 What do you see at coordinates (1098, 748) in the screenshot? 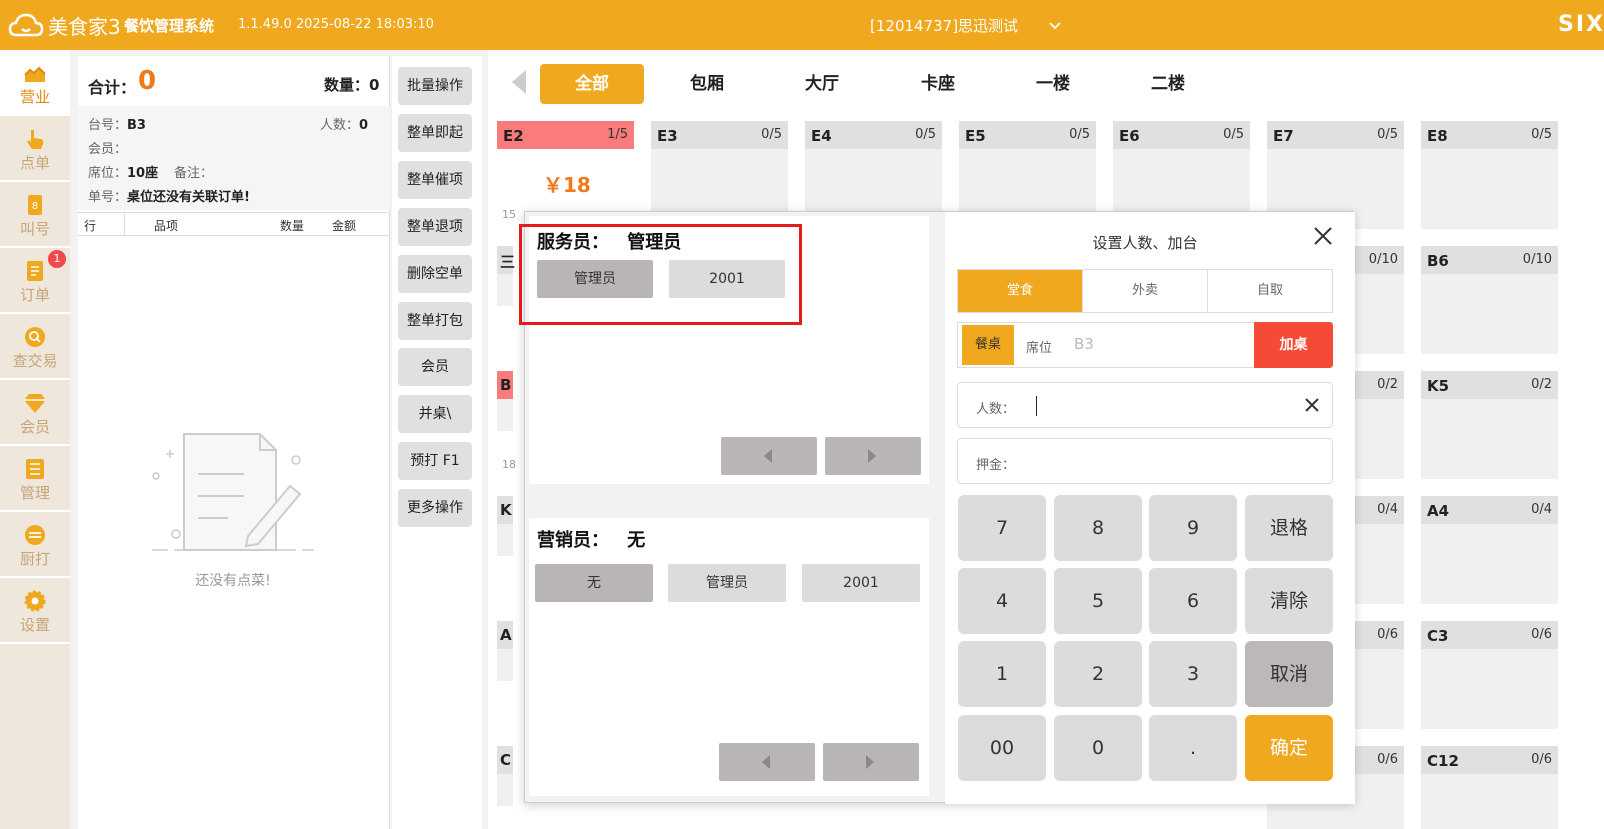
I see `key-0: 0` at bounding box center [1098, 748].